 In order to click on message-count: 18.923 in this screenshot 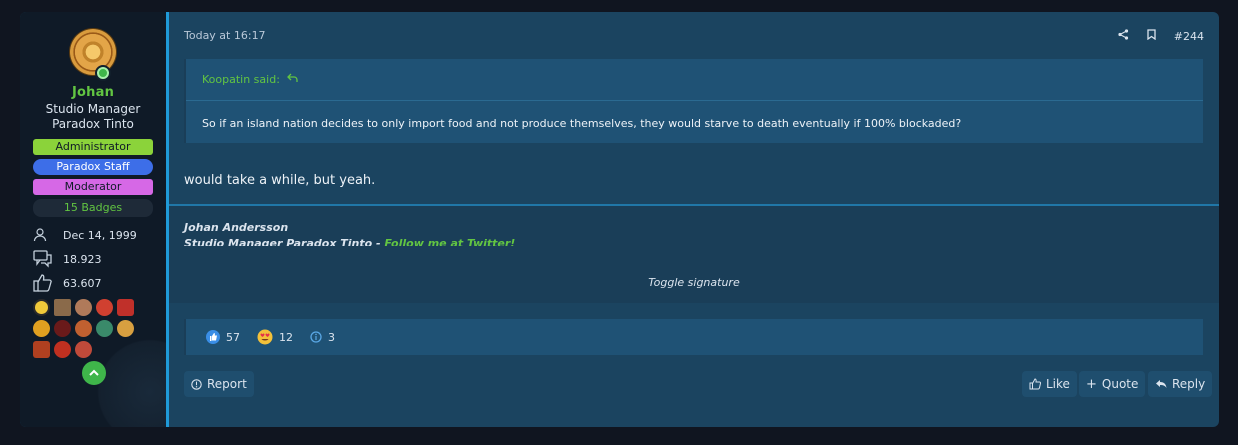, I will do `click(82, 259)`.